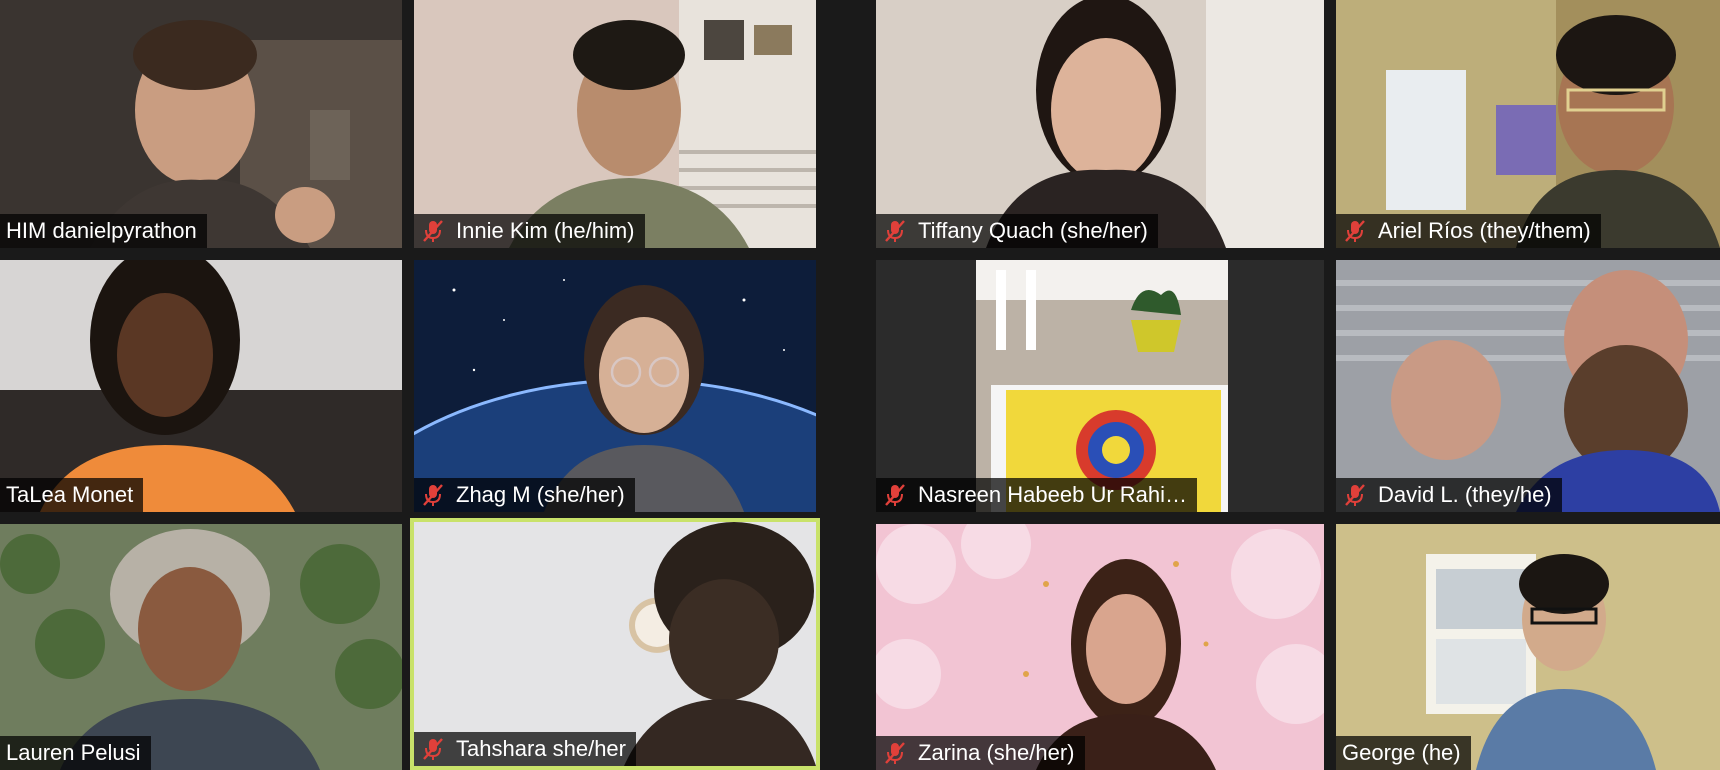  Describe the element at coordinates (1484, 230) in the screenshot. I see `participant-name: Ariel Ríos (they/them)` at that location.